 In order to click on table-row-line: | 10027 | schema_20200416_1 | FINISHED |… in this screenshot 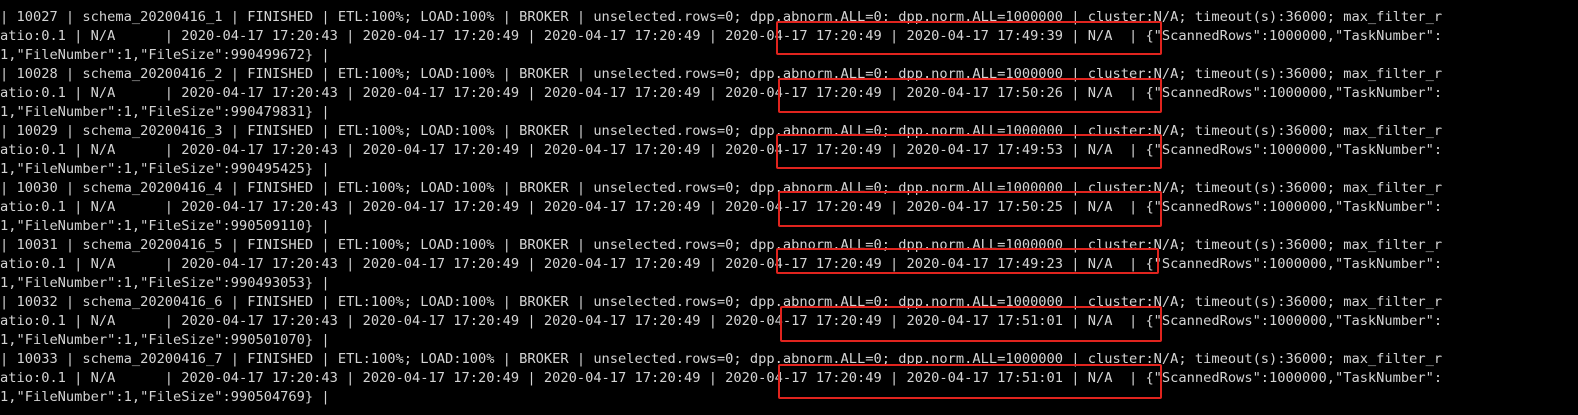, I will do `click(721, 17)`.